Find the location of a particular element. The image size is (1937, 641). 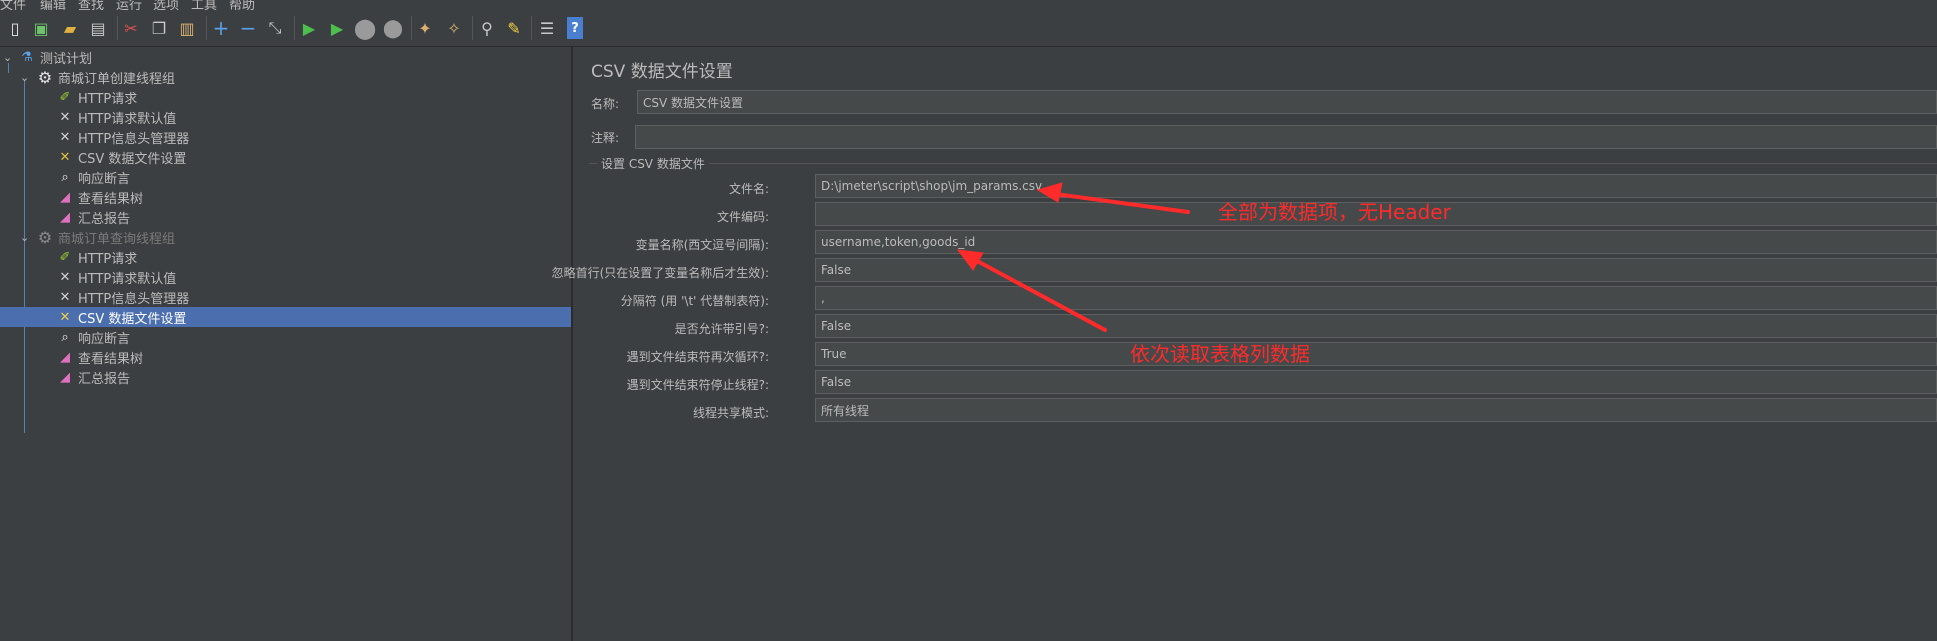

menu-search: 查找 is located at coordinates (91, 5).